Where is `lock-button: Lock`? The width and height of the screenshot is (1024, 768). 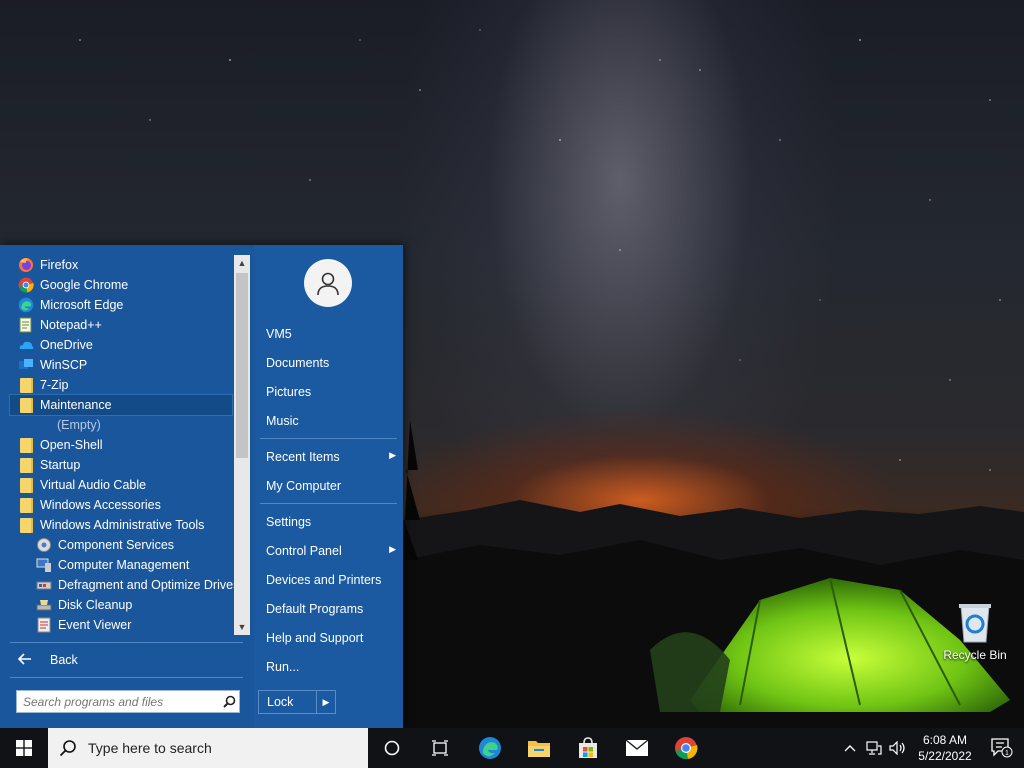 lock-button: Lock is located at coordinates (288, 702).